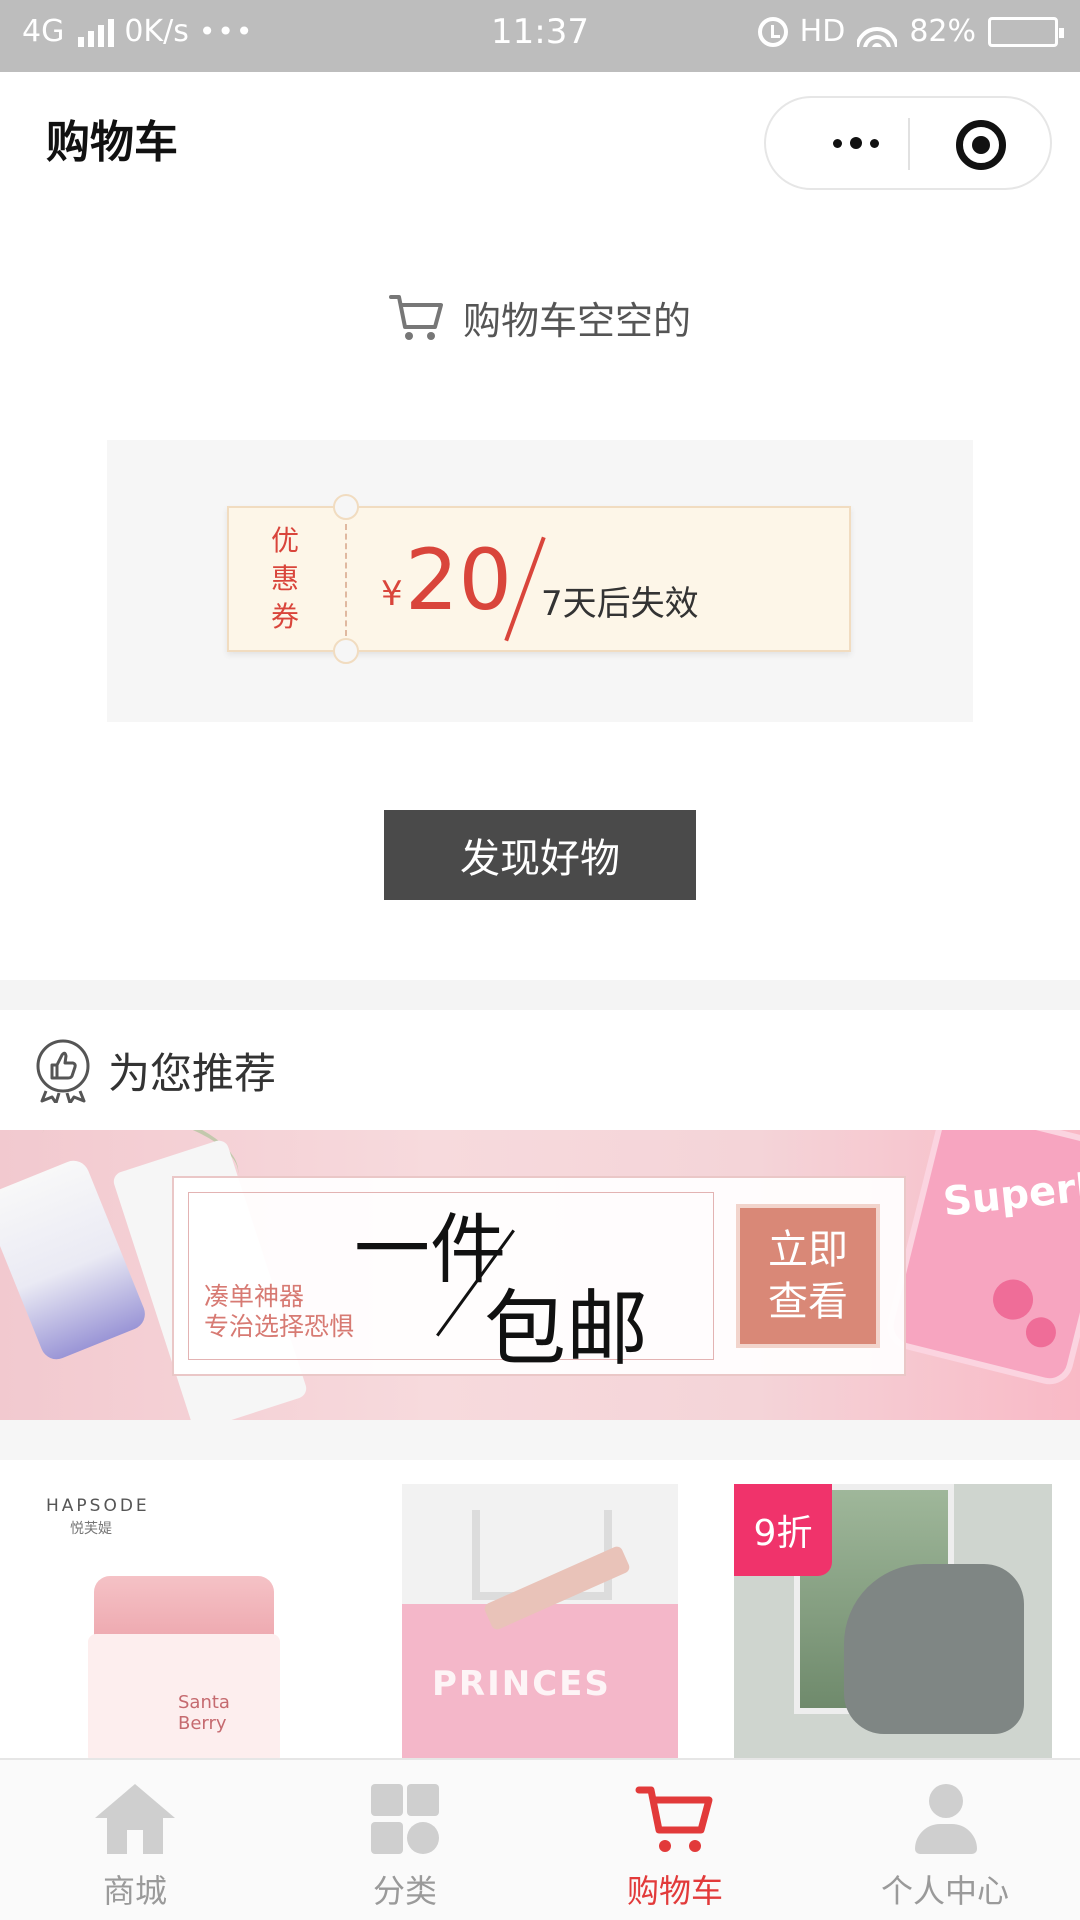 The width and height of the screenshot is (1080, 1920). Describe the element at coordinates (566, 1329) in the screenshot. I see `banner-headline: 包邮` at that location.